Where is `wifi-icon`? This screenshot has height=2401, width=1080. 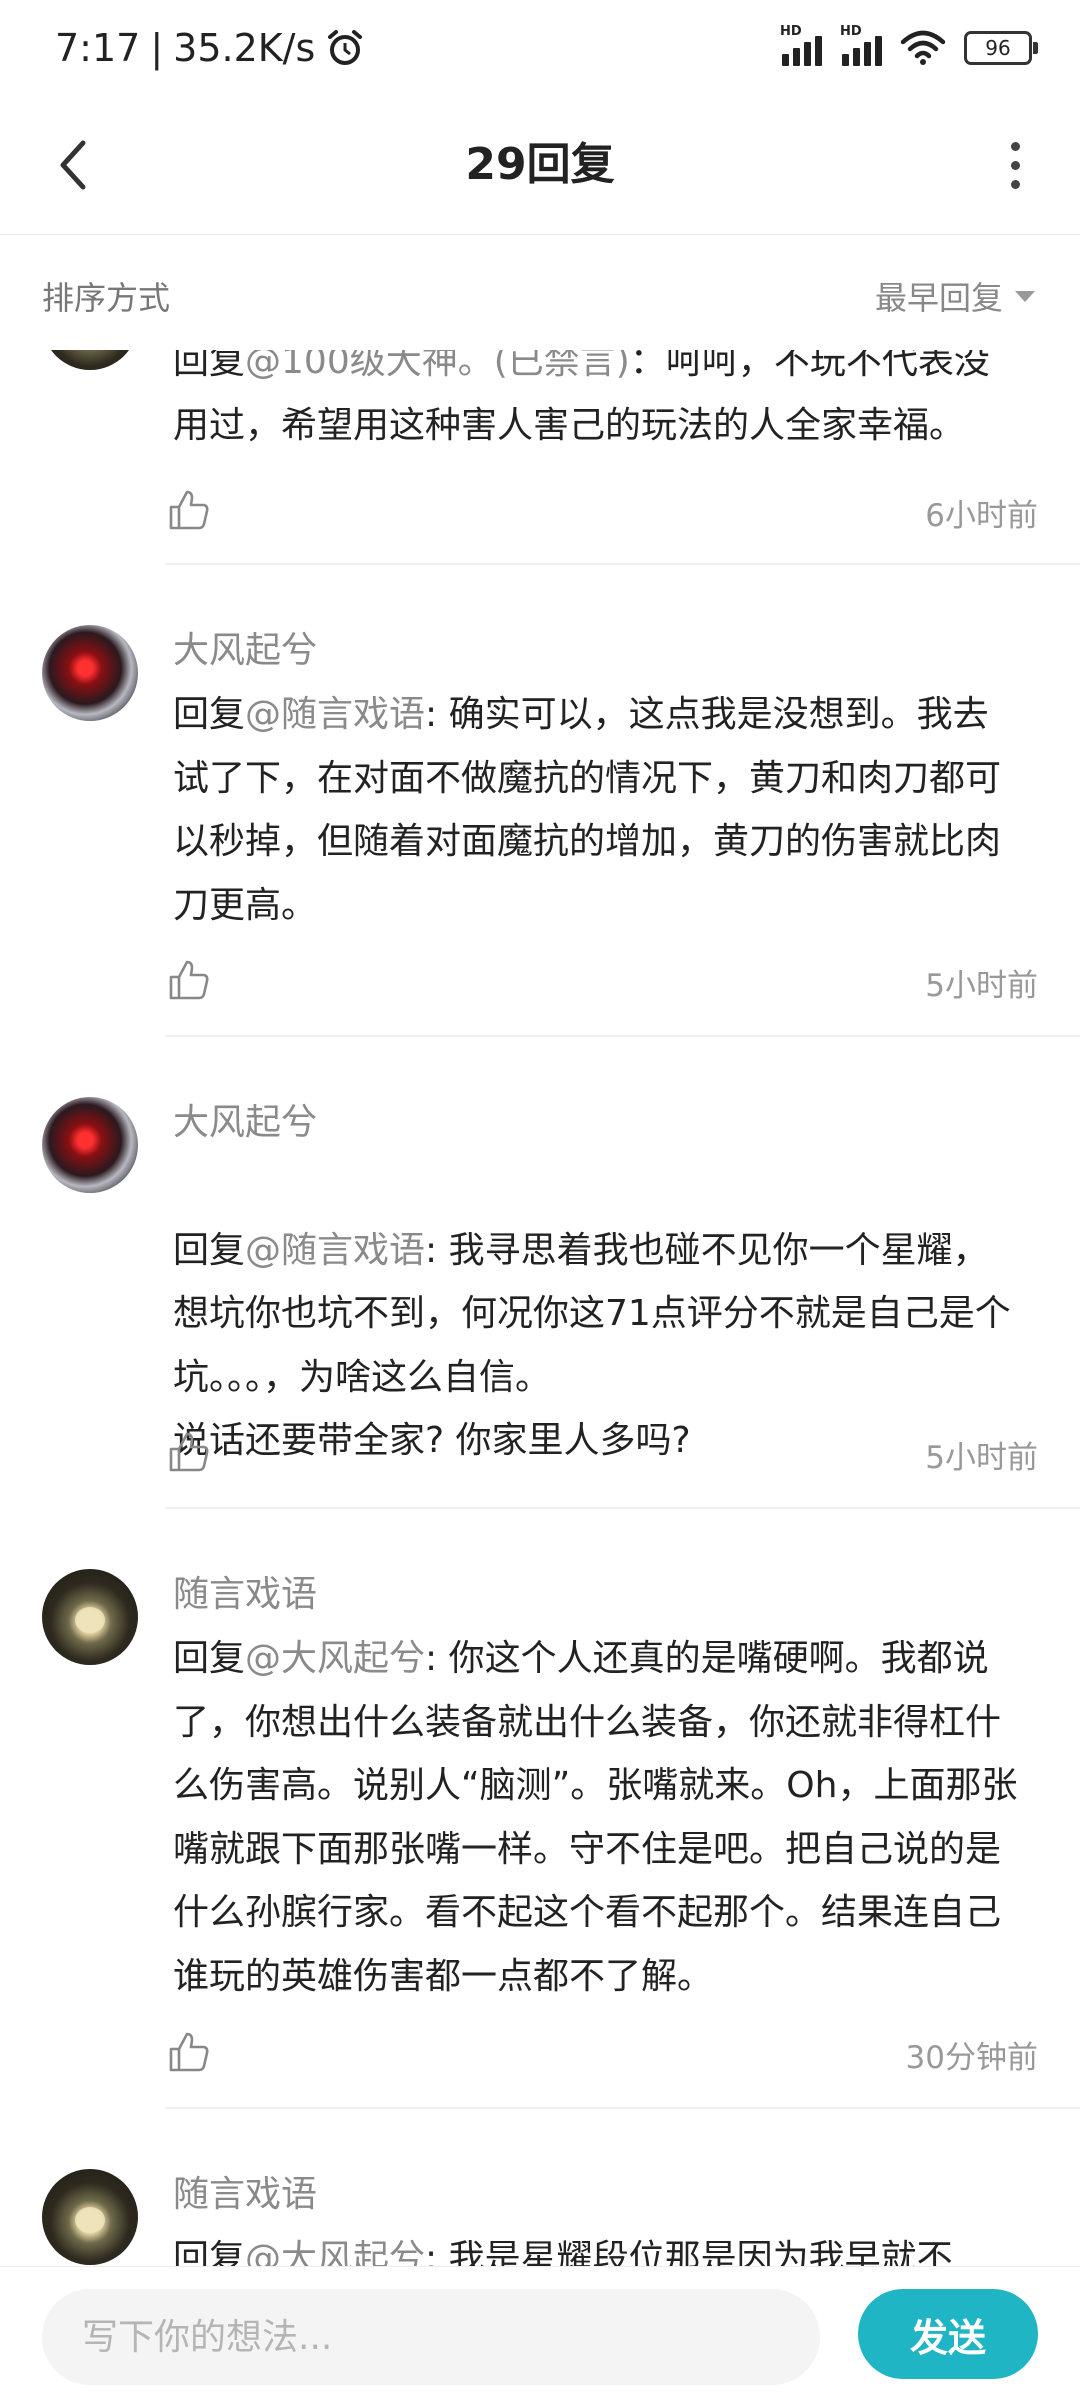 wifi-icon is located at coordinates (923, 47).